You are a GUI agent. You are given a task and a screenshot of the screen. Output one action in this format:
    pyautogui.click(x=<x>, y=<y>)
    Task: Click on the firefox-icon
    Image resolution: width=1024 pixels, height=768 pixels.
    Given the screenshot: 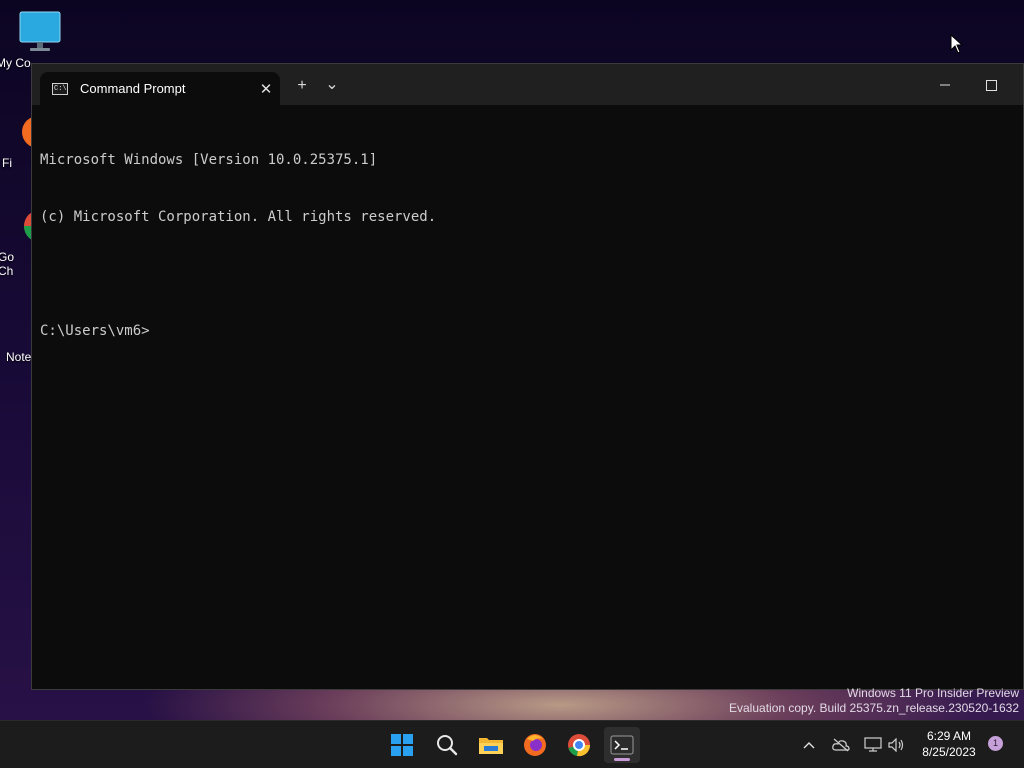 What is the action you would take?
    pyautogui.click(x=535, y=745)
    